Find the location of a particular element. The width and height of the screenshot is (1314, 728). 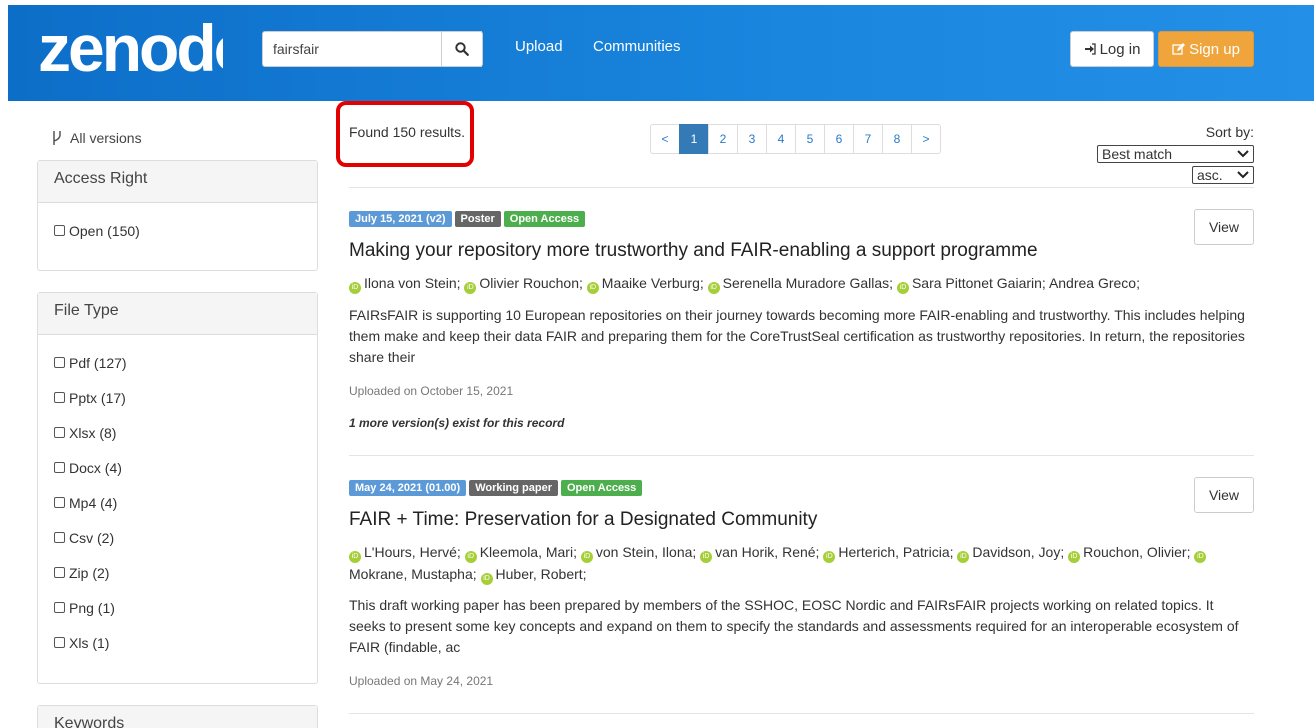

signup-button: Sign up is located at coordinates (1206, 49).